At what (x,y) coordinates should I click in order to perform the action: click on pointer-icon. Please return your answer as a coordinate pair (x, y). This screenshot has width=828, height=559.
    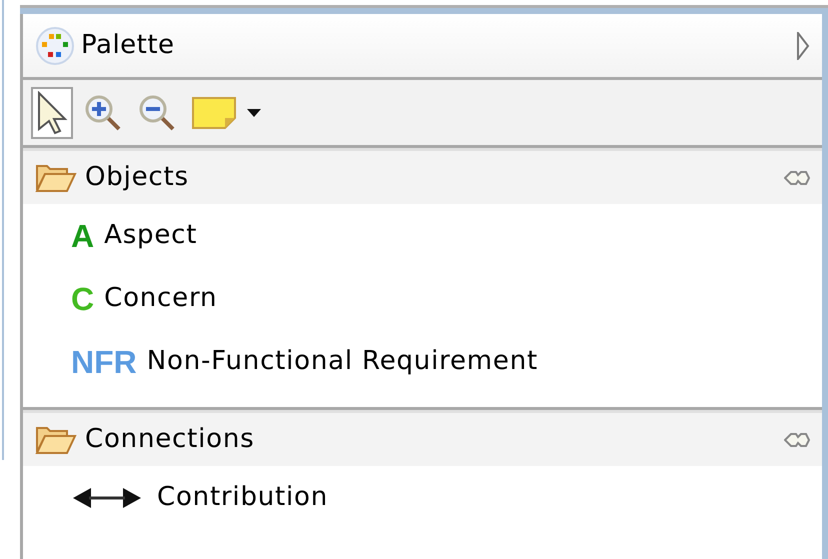
    Looking at the image, I should click on (52, 112).